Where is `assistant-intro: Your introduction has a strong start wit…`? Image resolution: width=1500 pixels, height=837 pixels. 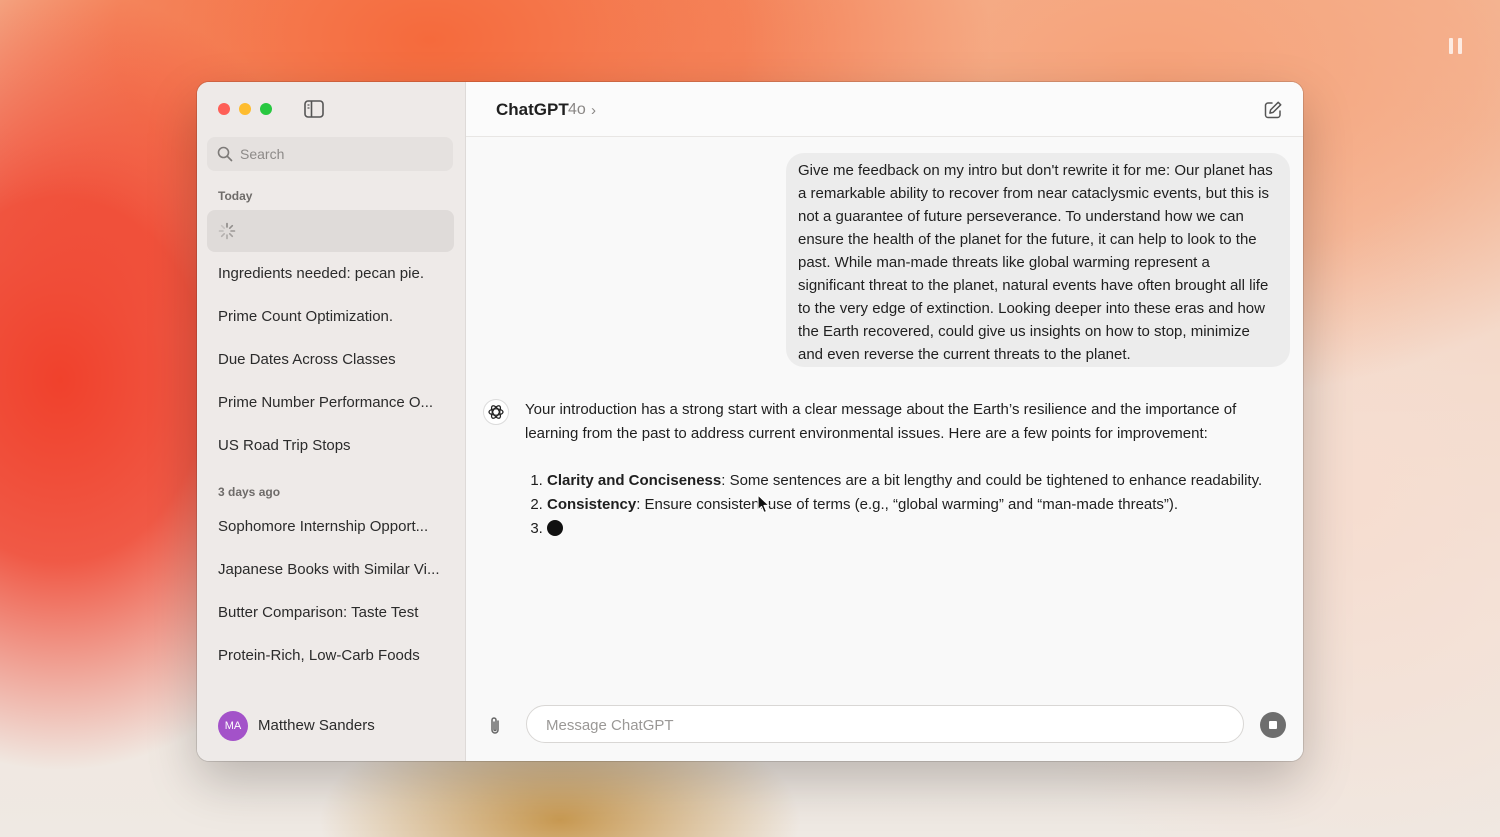
assistant-intro: Your introduction has a strong start wit… is located at coordinates (881, 421).